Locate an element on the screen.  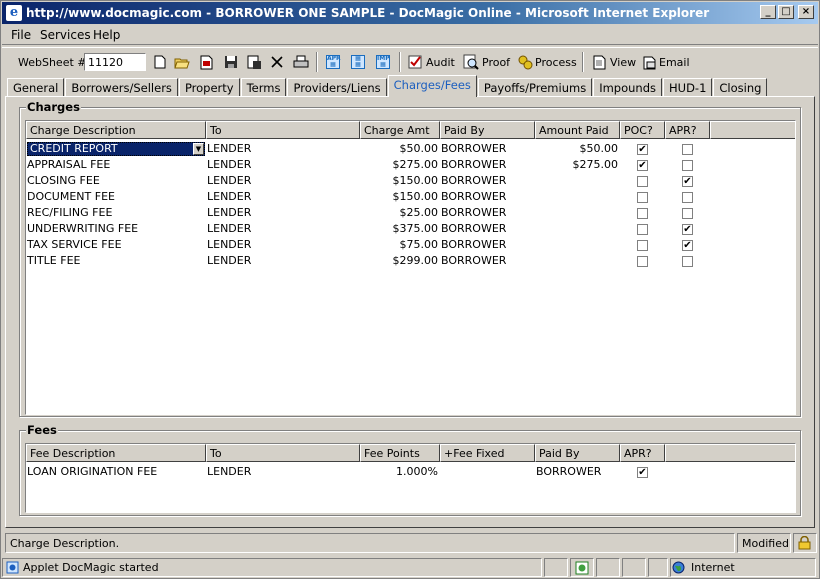
open-folder-icon is located at coordinates (182, 62).